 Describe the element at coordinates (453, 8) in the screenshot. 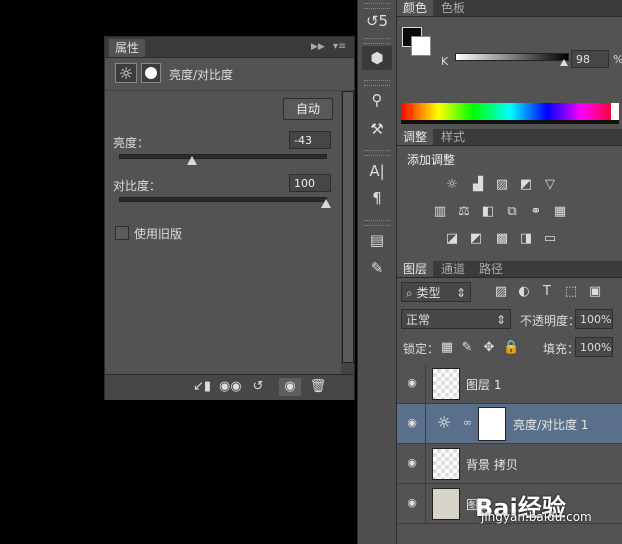

I see `tab-swatches: 色板` at that location.